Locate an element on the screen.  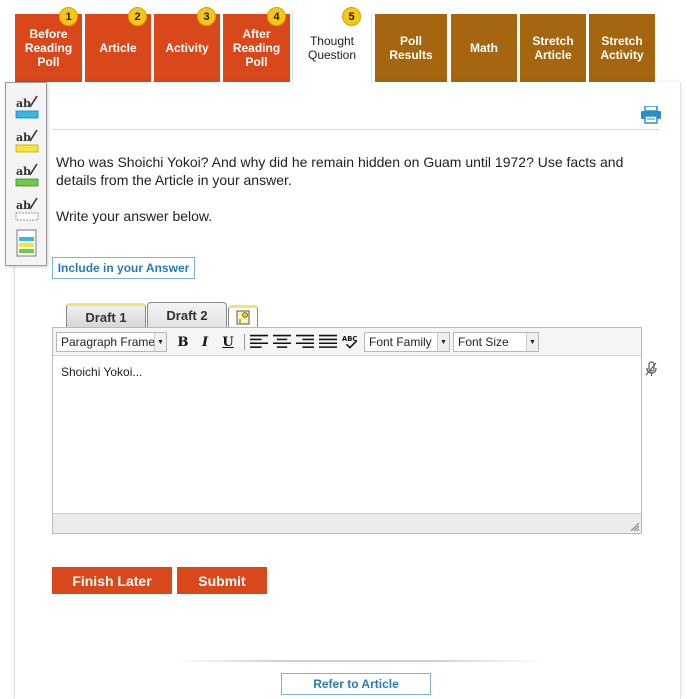
tab-note is located at coordinates (243, 316).